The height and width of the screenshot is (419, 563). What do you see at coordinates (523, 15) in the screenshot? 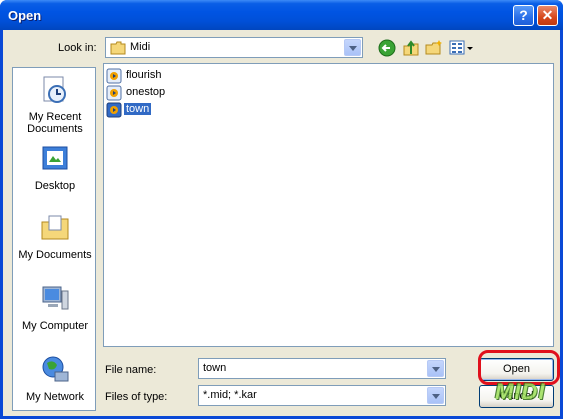
I see `help-button: ?` at bounding box center [523, 15].